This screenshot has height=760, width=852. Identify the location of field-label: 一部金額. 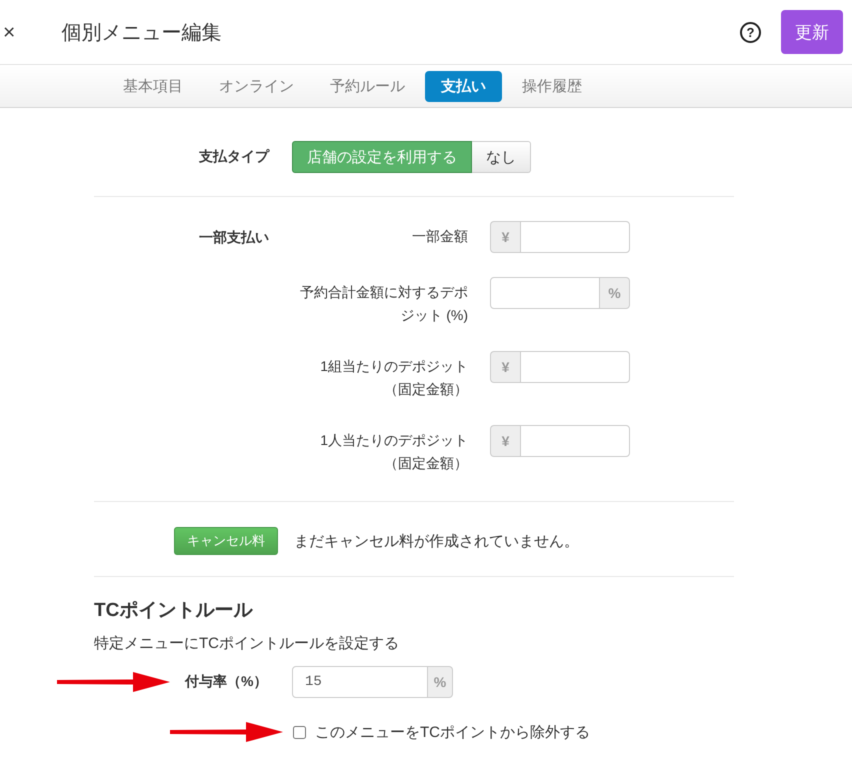
(439, 236).